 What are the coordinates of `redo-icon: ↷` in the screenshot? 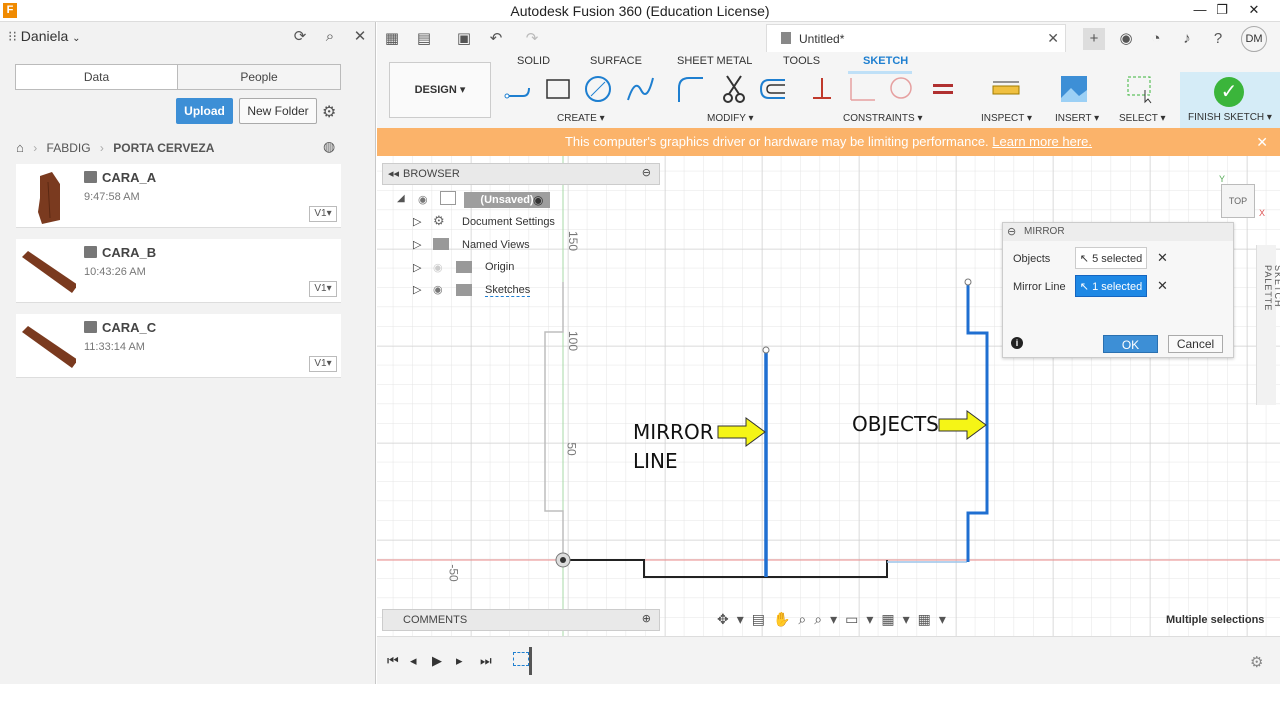 It's located at (532, 39).